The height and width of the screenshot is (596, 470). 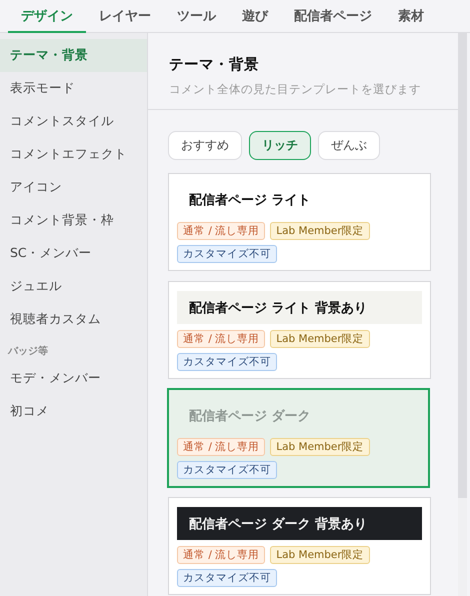 I want to click on template-preview: 配信者ページ ライト, so click(x=250, y=201).